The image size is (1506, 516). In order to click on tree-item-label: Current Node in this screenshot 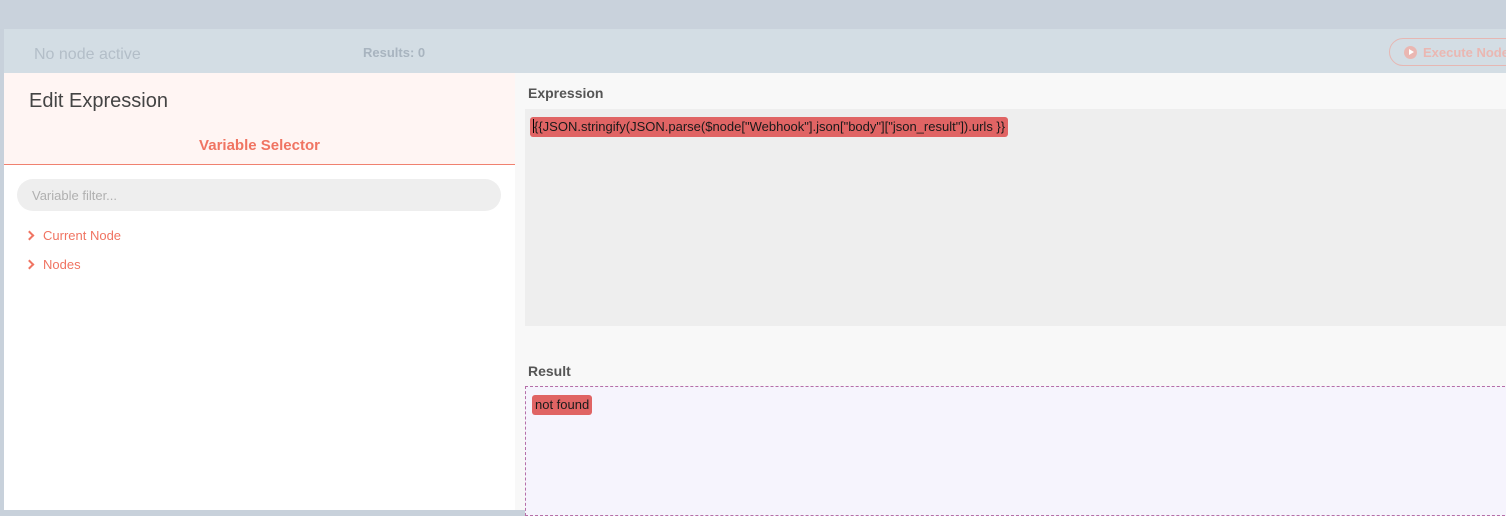, I will do `click(82, 235)`.